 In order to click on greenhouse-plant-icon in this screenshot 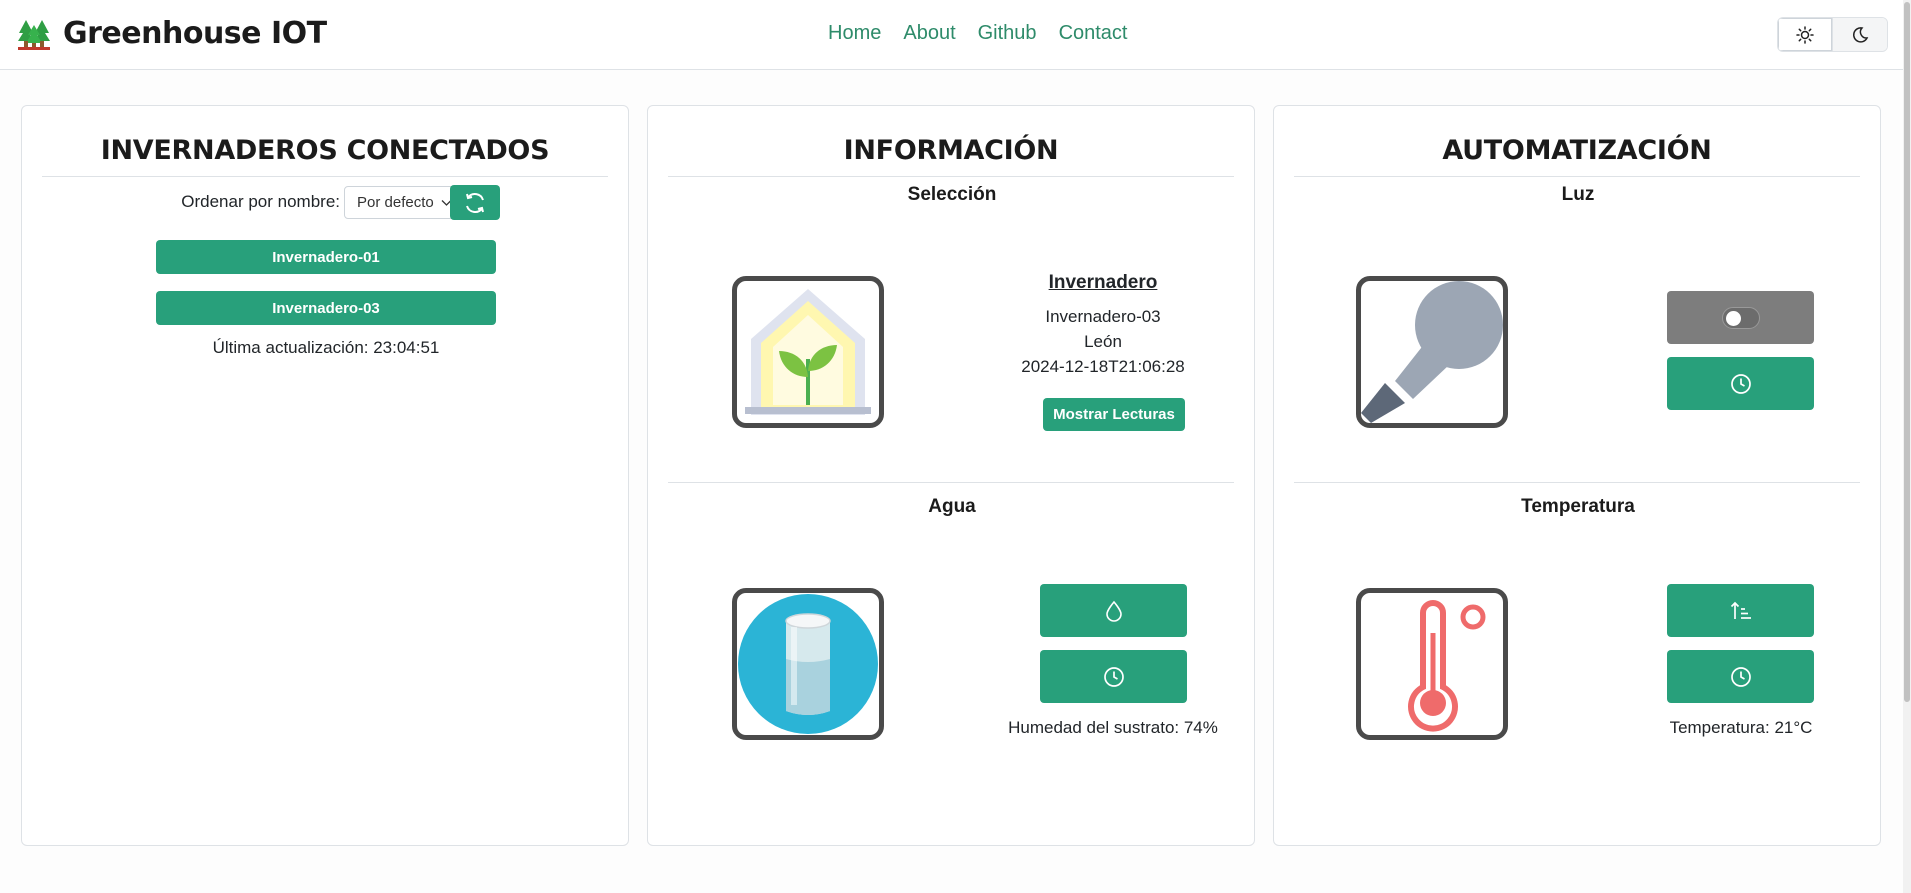, I will do `click(808, 352)`.